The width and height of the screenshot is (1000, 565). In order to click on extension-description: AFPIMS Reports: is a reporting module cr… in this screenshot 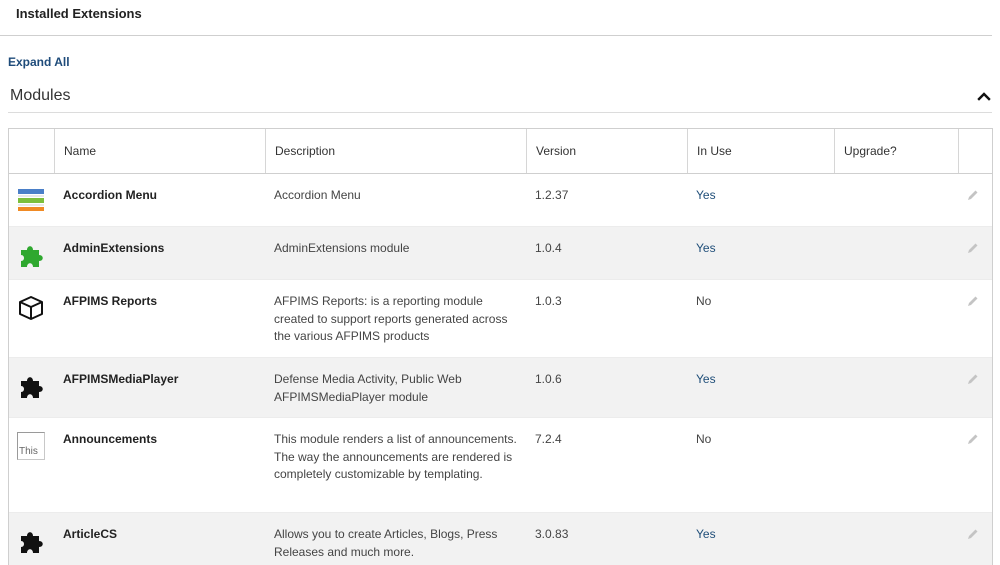, I will do `click(391, 319)`.